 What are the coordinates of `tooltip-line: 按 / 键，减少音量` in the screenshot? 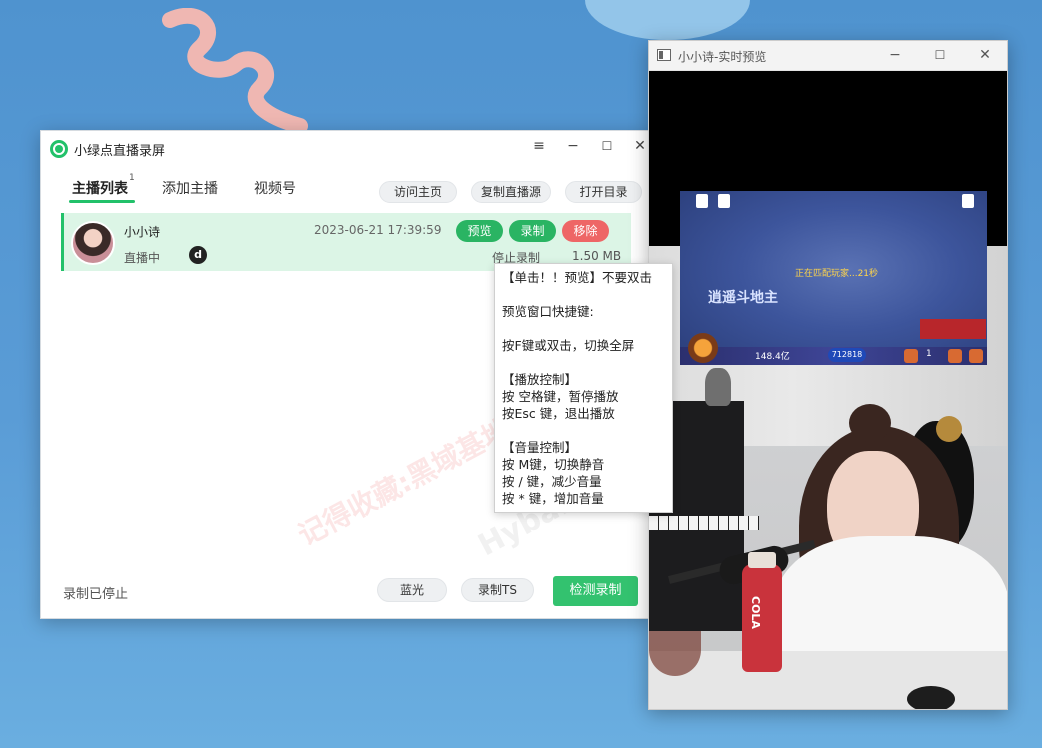 It's located at (552, 481).